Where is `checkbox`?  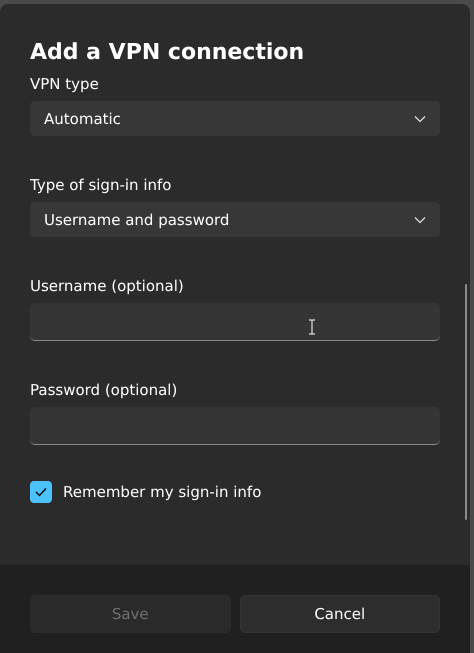
checkbox is located at coordinates (41, 492).